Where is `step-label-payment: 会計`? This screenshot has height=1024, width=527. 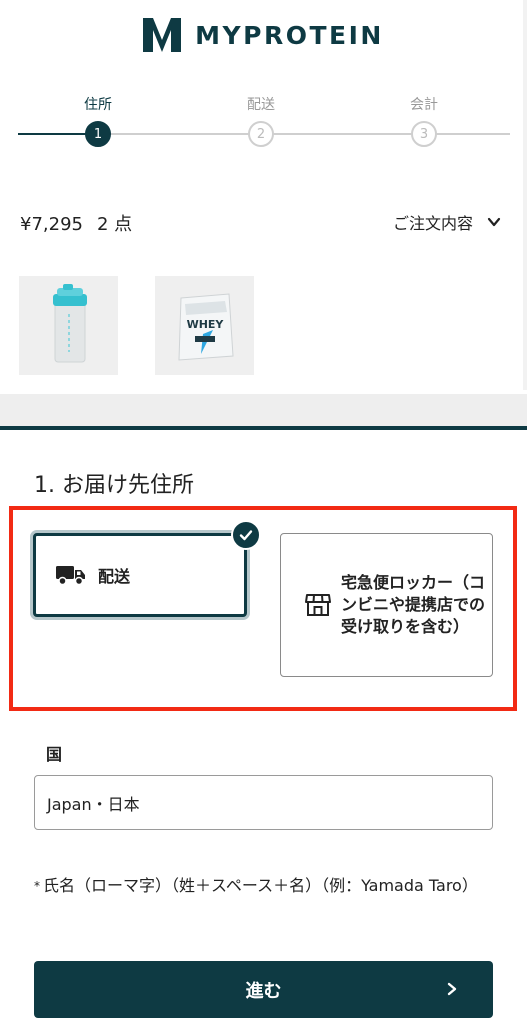
step-label-payment: 会計 is located at coordinates (424, 105).